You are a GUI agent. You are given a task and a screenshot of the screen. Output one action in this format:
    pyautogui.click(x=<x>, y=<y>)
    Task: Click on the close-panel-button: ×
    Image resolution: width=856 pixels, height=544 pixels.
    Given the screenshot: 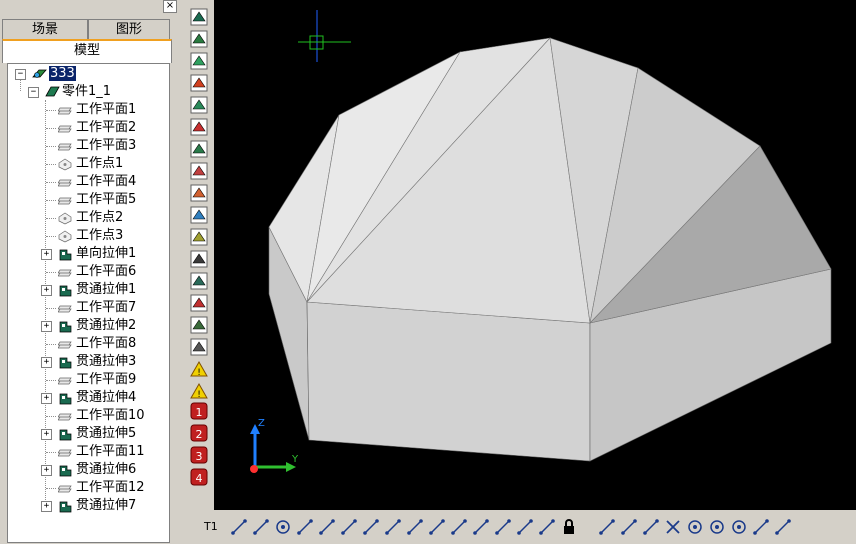 What is the action you would take?
    pyautogui.click(x=170, y=6)
    